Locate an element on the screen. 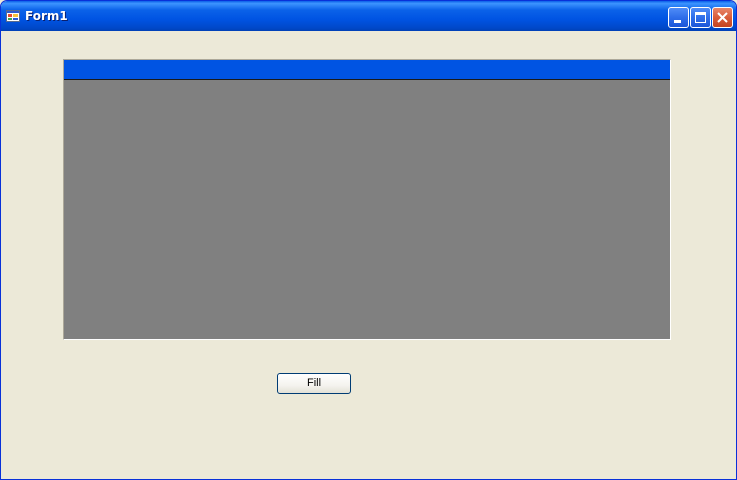 Image resolution: width=737 pixels, height=480 pixels. minimize-icon is located at coordinates (677, 21).